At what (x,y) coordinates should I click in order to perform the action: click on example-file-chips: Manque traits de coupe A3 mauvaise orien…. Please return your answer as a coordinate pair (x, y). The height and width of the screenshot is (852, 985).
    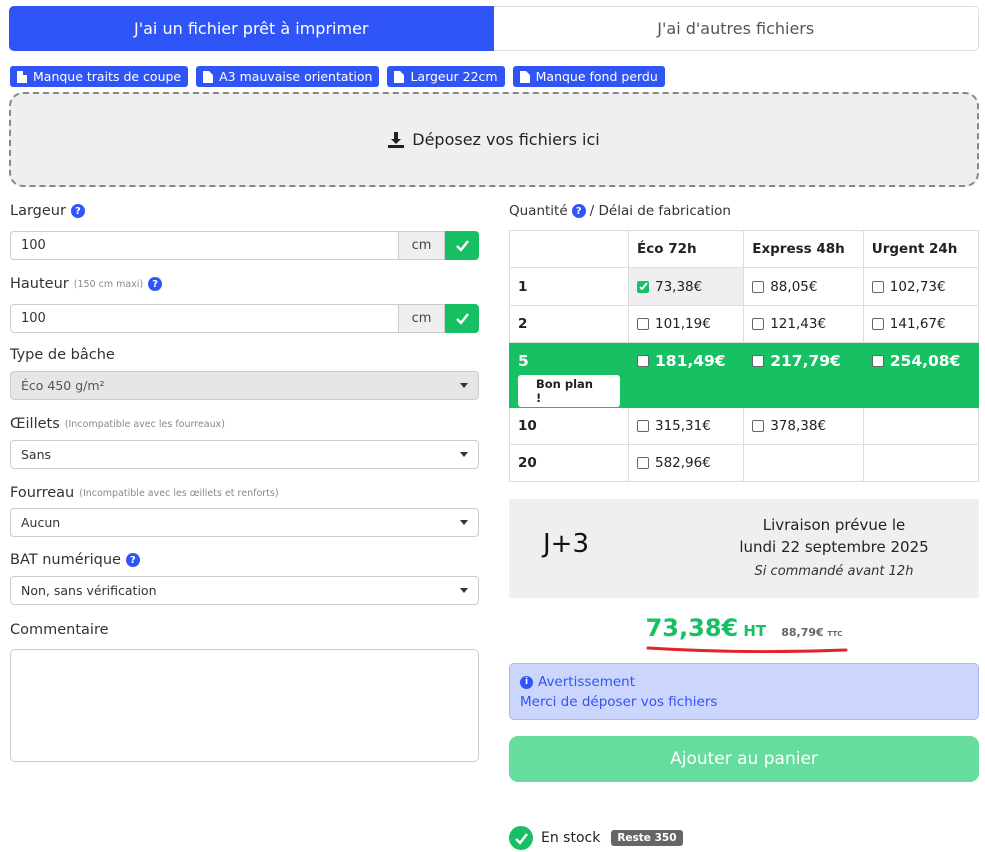
    Looking at the image, I should click on (337, 76).